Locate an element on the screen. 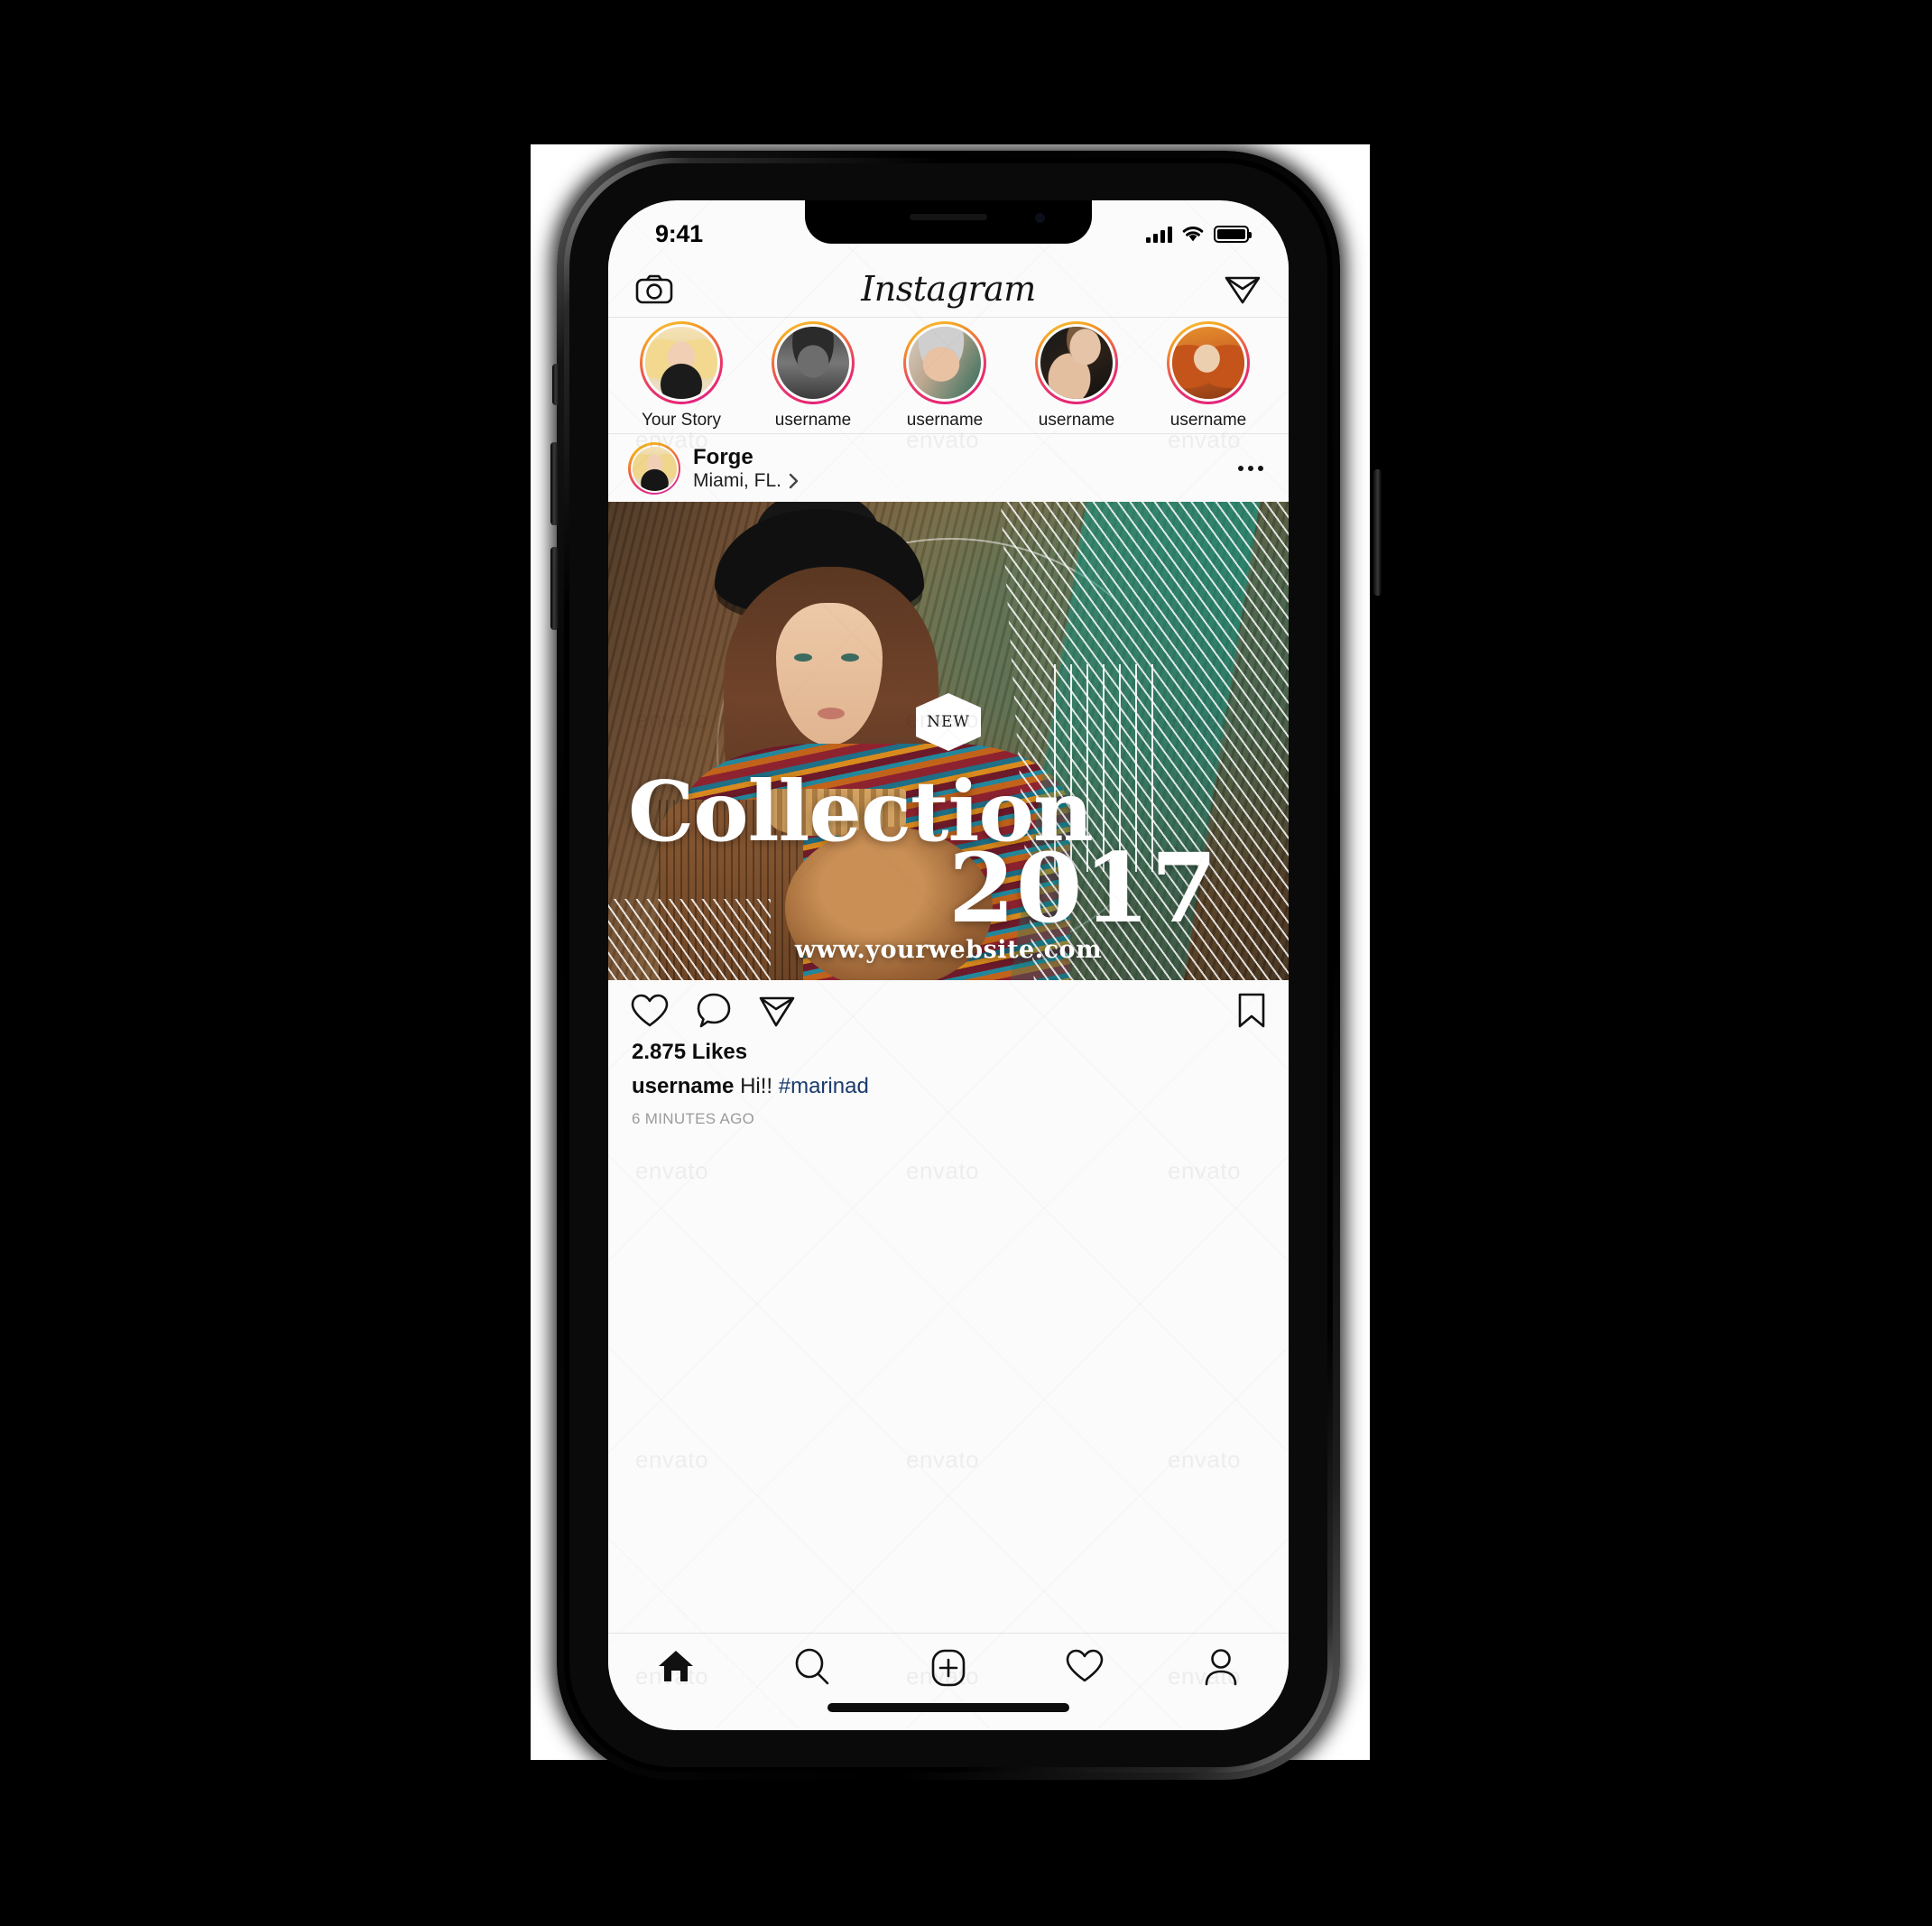  caption-username: username is located at coordinates (683, 1086).